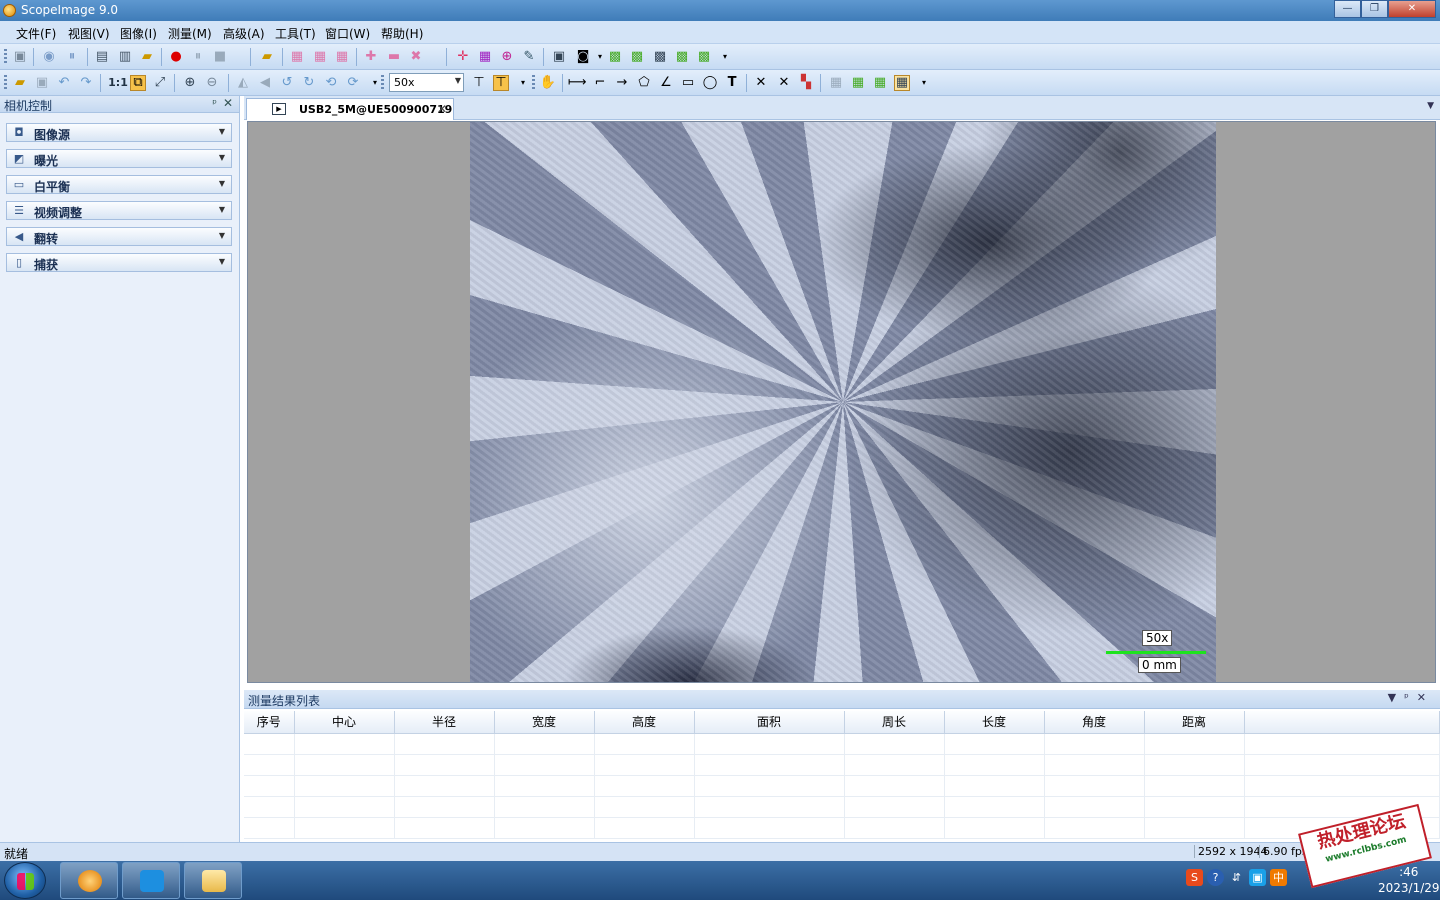 This screenshot has width=1440, height=900. What do you see at coordinates (25, 880) in the screenshot?
I see `start-button` at bounding box center [25, 880].